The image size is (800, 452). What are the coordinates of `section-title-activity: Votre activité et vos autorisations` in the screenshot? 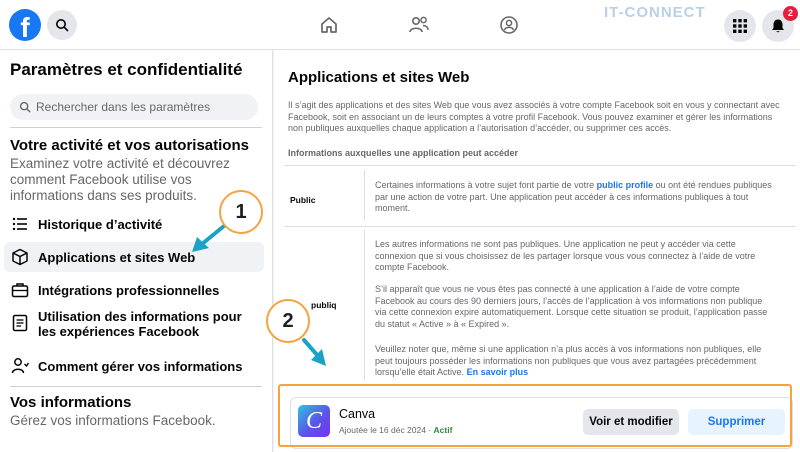 It's located at (129, 145).